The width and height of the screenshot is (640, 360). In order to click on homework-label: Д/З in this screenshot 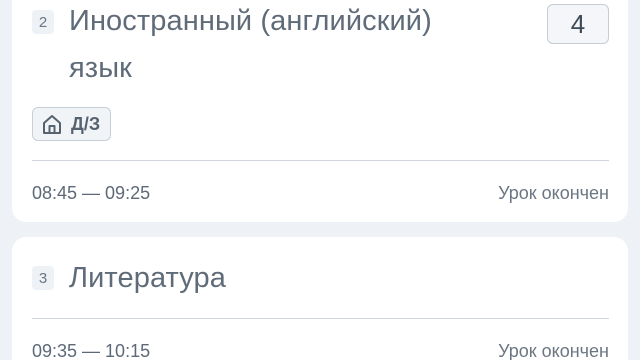, I will do `click(86, 123)`.